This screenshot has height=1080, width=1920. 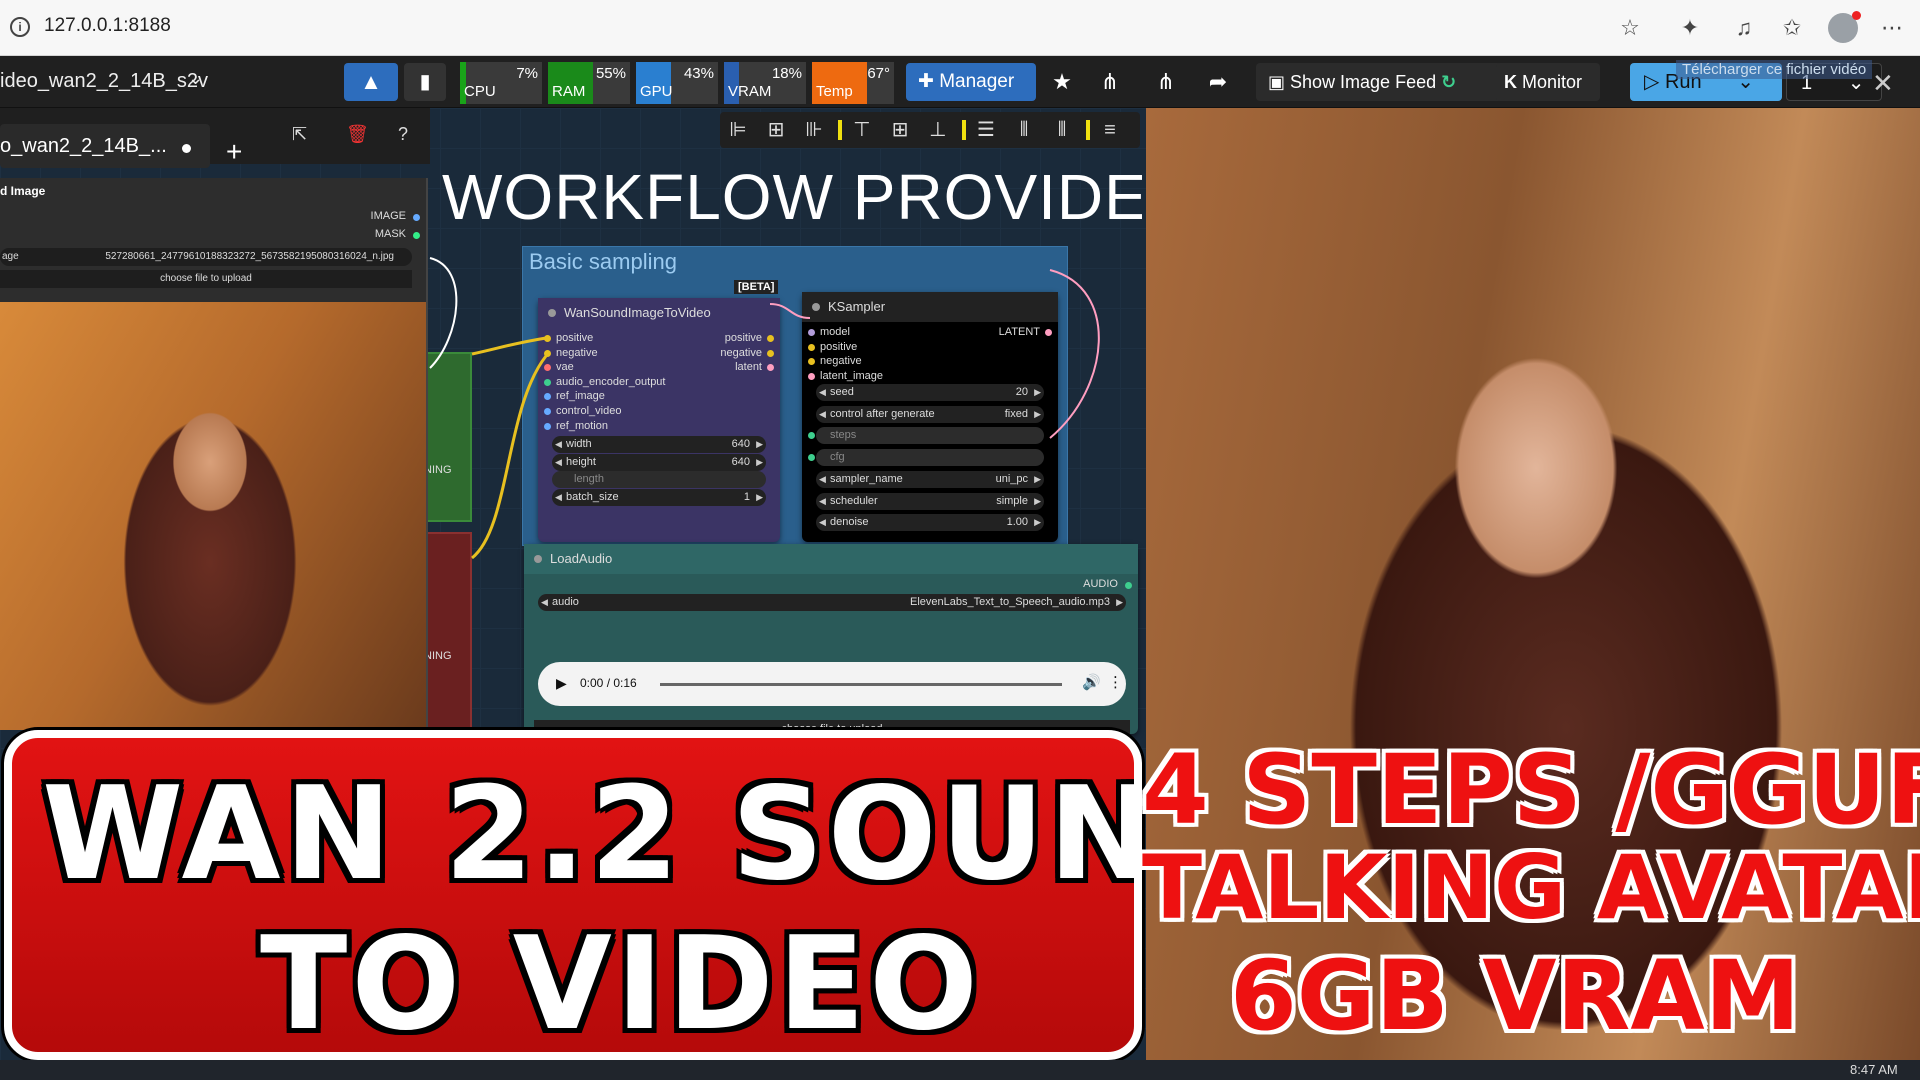 What do you see at coordinates (849, 522) in the screenshot?
I see `widget-label: denoise` at bounding box center [849, 522].